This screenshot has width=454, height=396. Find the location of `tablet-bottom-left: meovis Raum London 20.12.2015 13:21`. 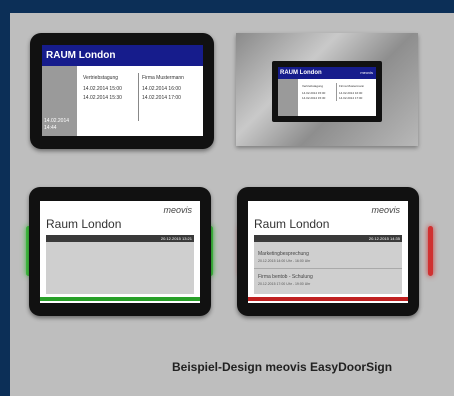

tablet-bottom-left: meovis Raum London 20.12.2015 13:21 is located at coordinates (120, 251).